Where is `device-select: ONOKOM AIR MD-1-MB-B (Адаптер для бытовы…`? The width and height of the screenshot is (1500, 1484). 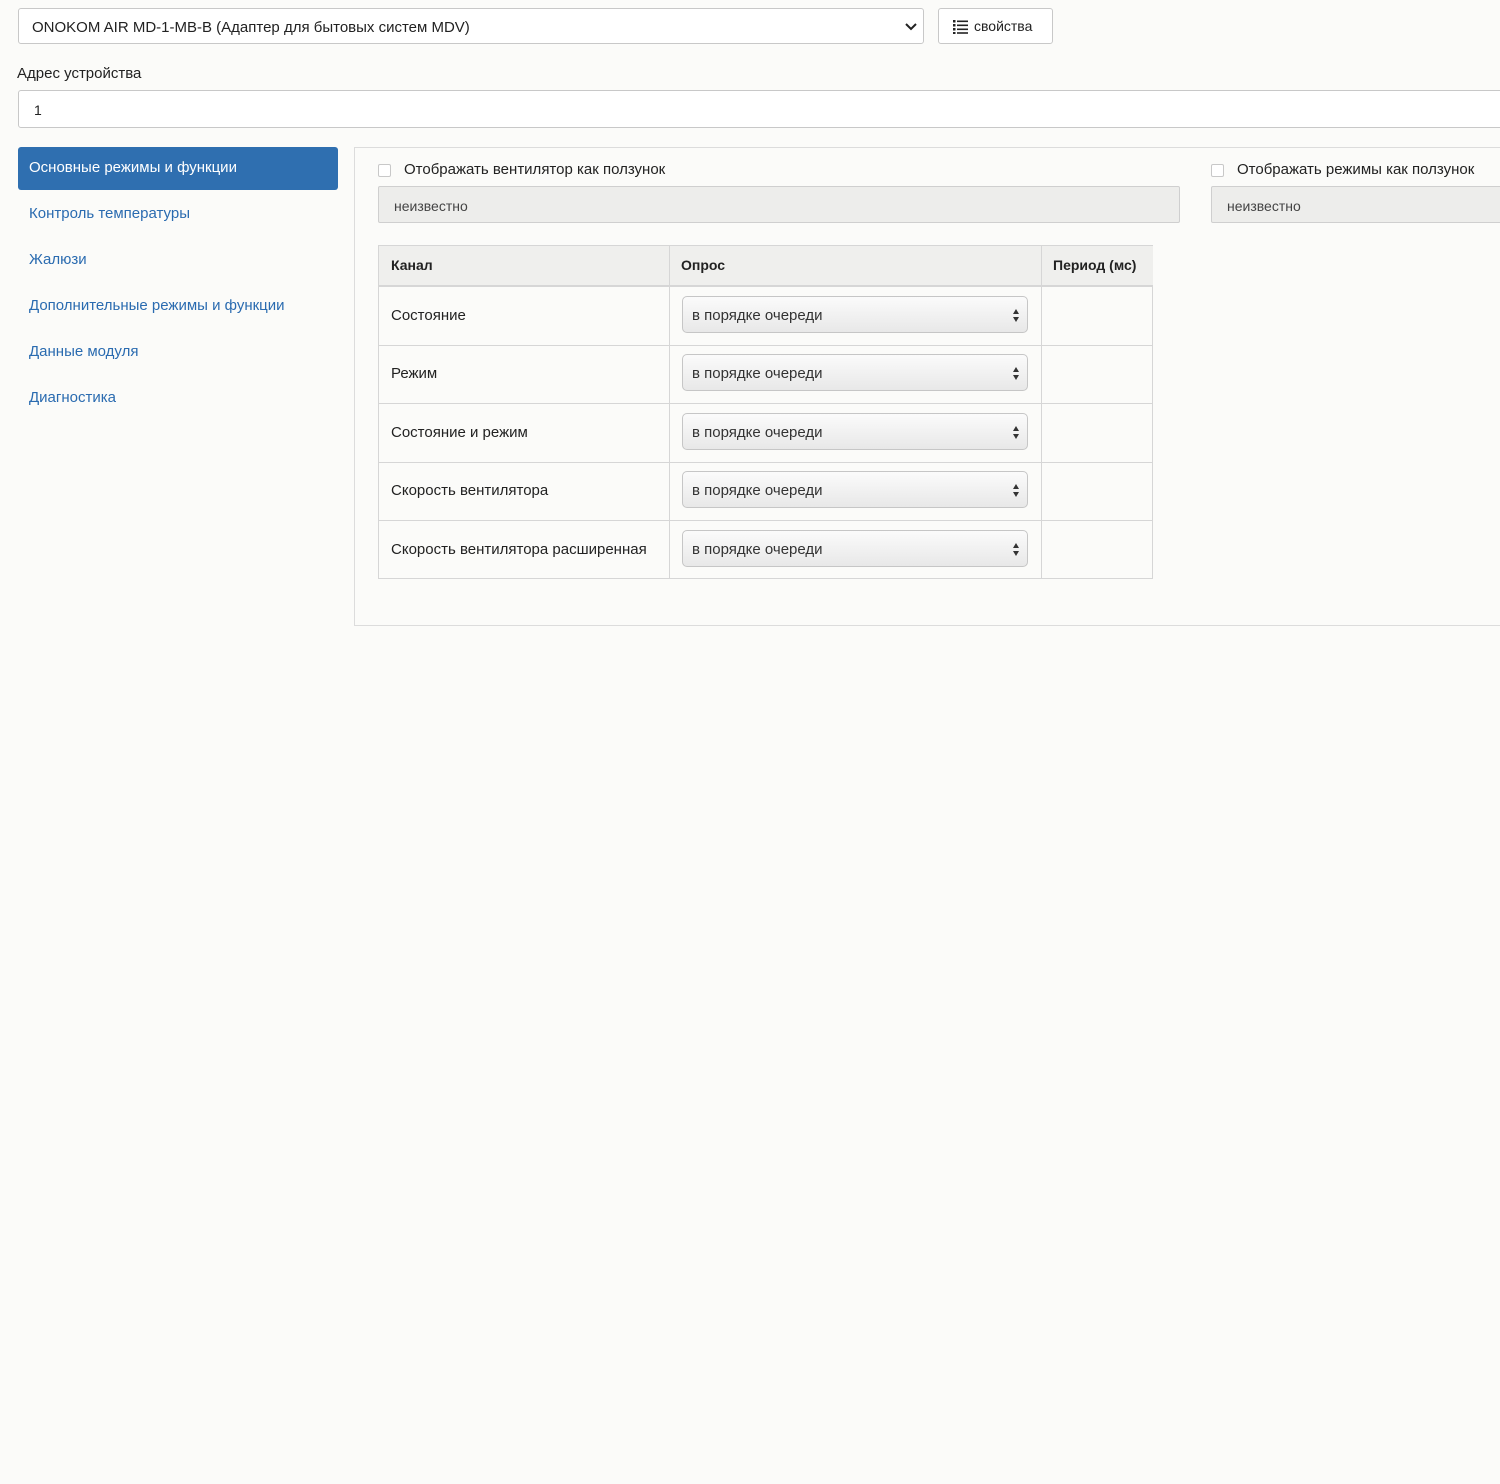 device-select: ONOKOM AIR MD-1-MB-B (Адаптер для бытовы… is located at coordinates (471, 26).